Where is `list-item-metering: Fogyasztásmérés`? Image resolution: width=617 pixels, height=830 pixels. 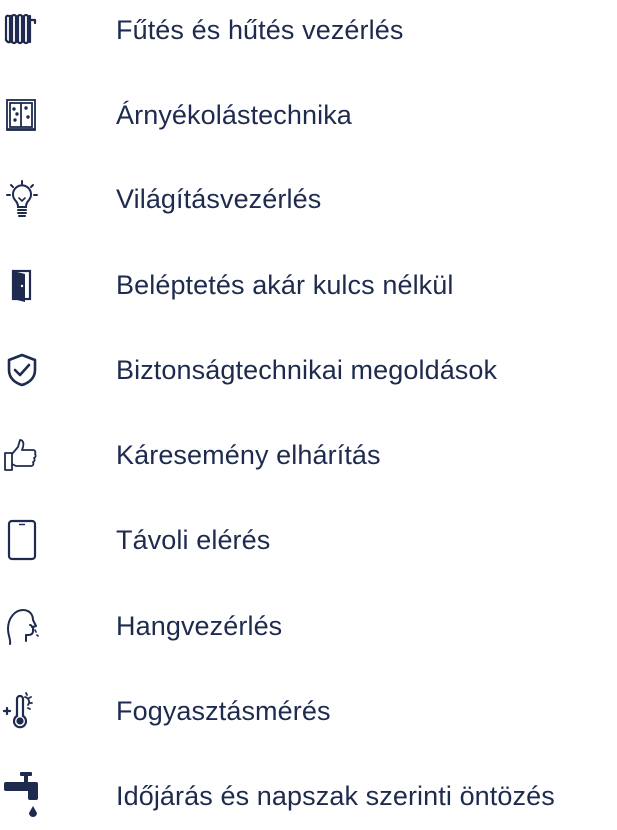 list-item-metering: Fogyasztásmérés is located at coordinates (308, 711).